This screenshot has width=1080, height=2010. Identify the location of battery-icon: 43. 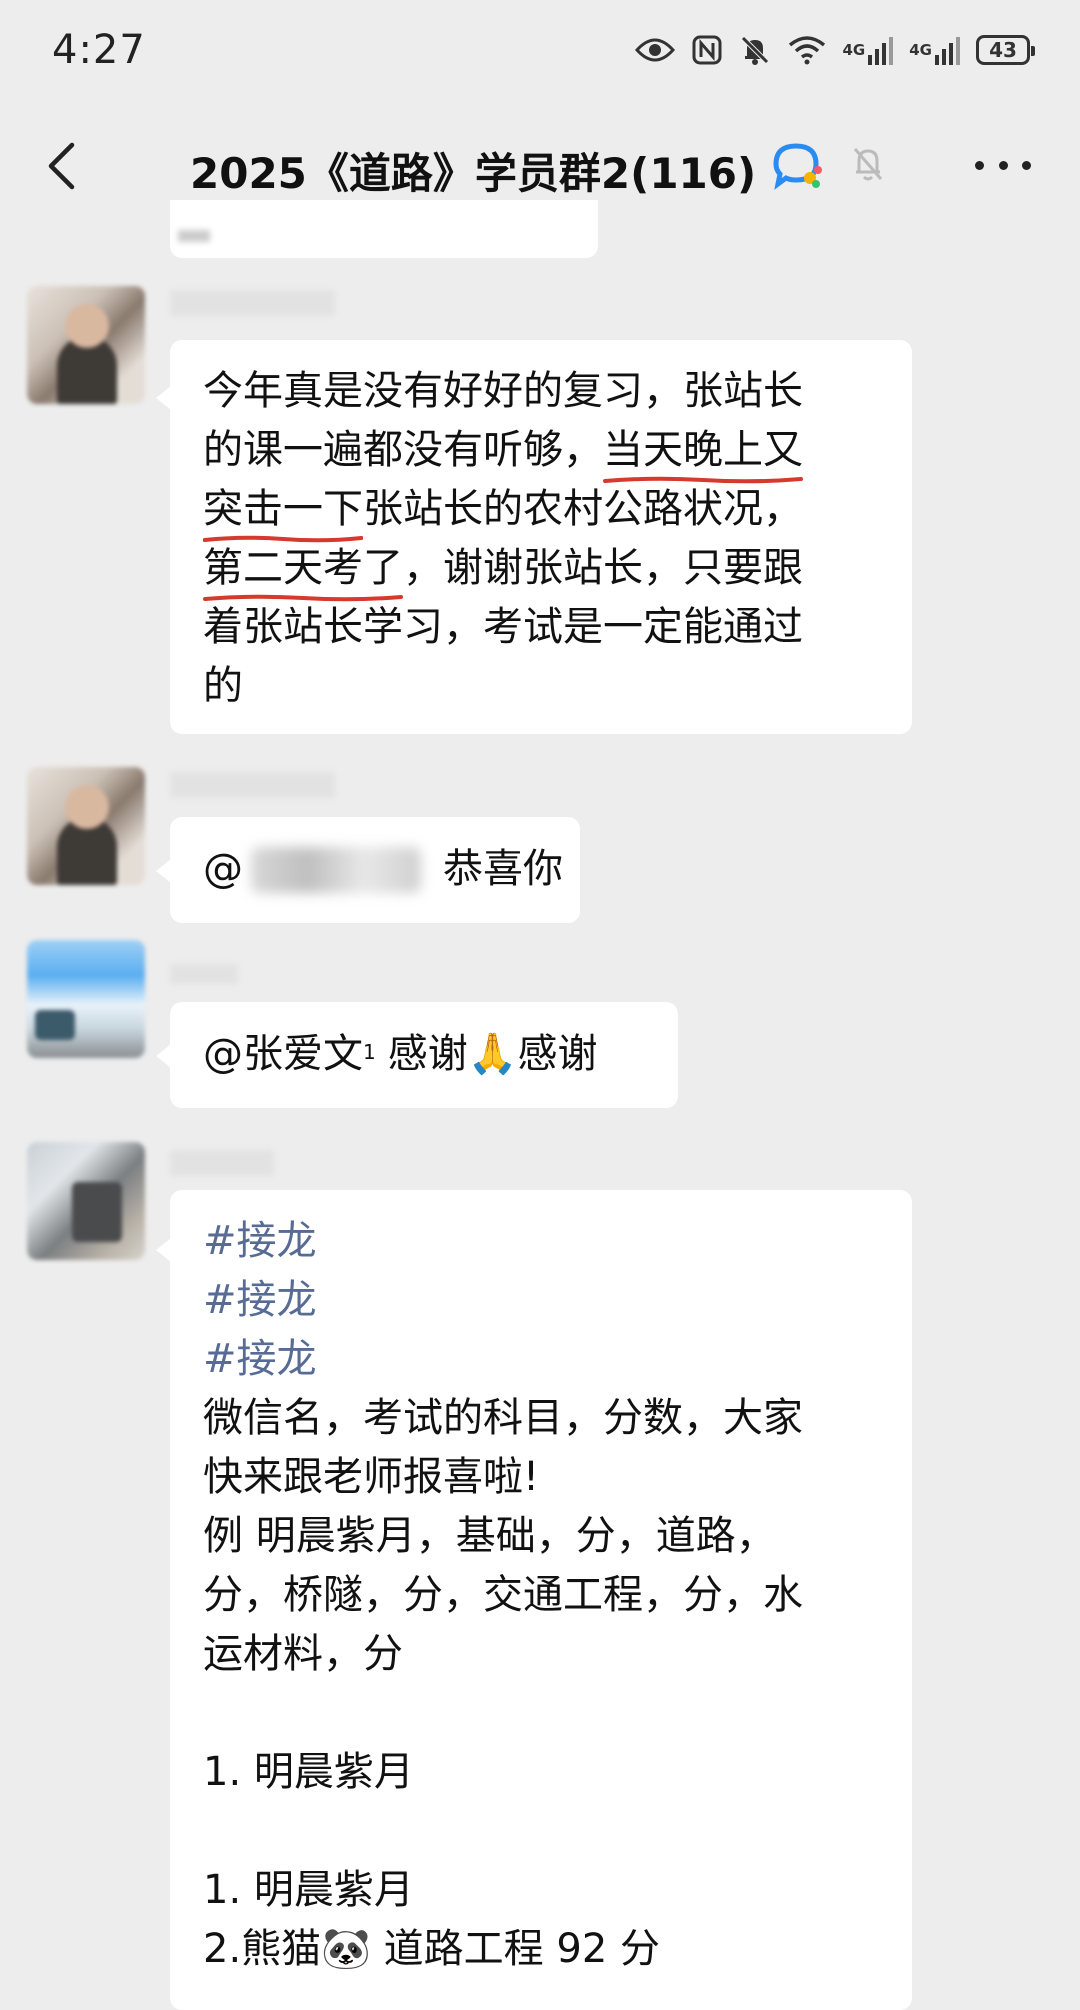
(1005, 50).